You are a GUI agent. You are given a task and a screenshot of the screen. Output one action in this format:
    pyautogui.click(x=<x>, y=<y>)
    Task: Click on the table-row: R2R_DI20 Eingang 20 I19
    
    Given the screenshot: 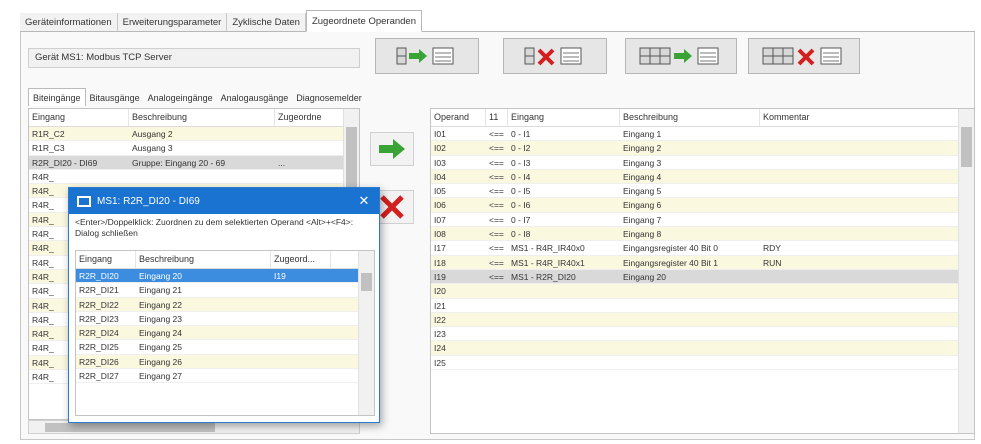 What is the action you would take?
    pyautogui.click(x=225, y=276)
    